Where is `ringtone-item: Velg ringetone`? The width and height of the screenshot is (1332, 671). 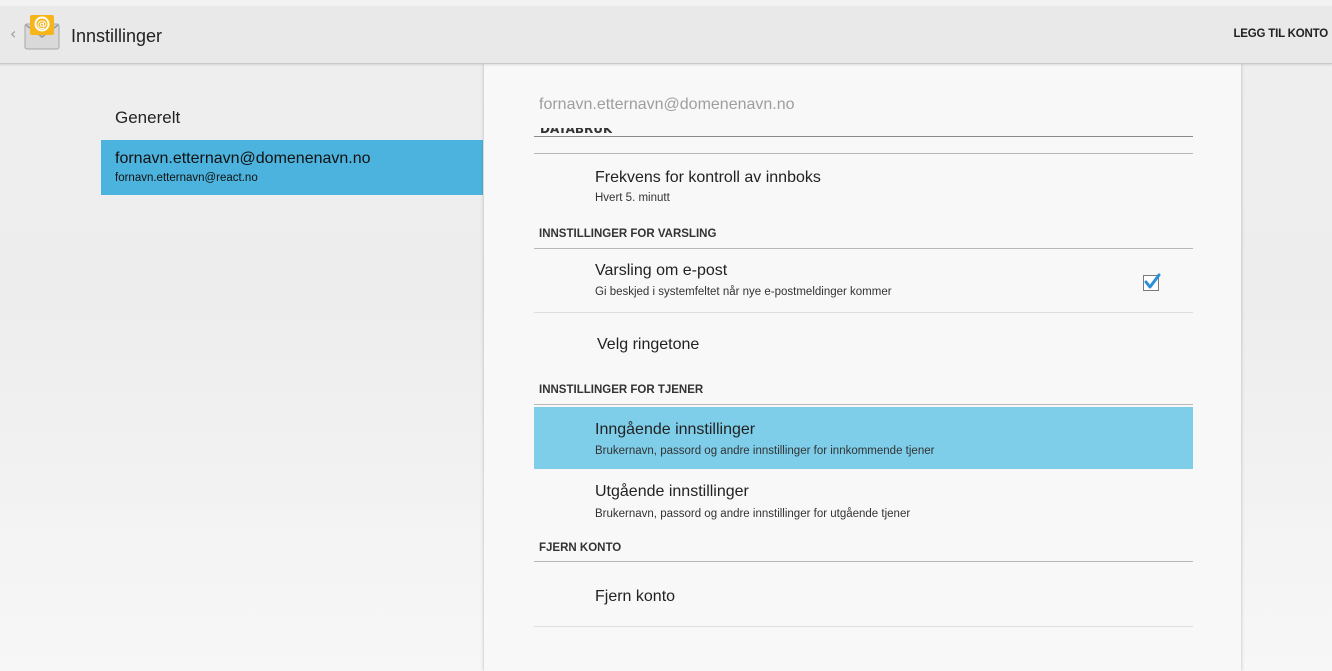
ringtone-item: Velg ringetone is located at coordinates (863, 344).